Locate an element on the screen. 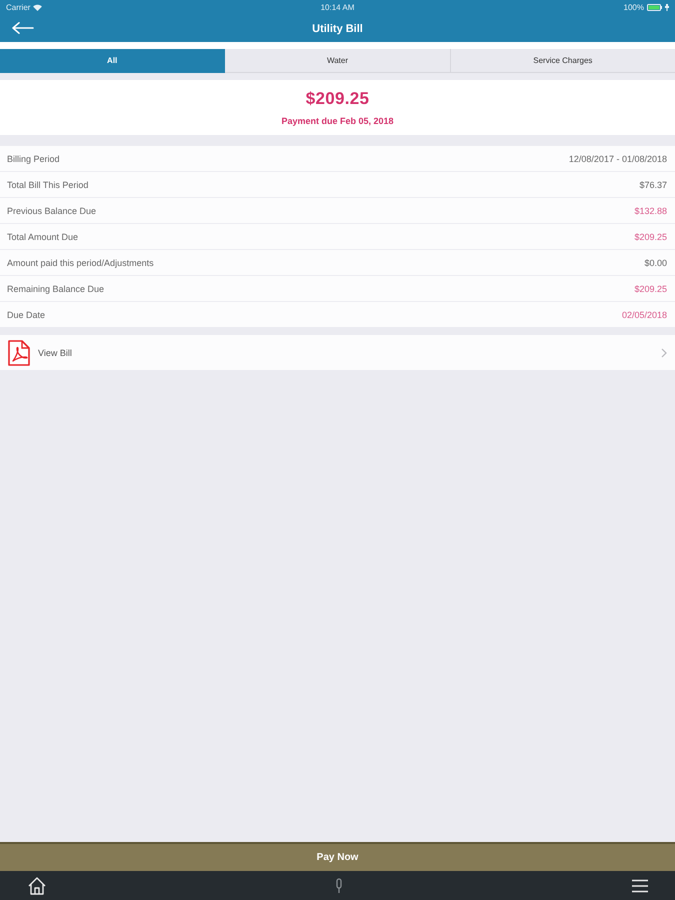  menu-button is located at coordinates (640, 885).